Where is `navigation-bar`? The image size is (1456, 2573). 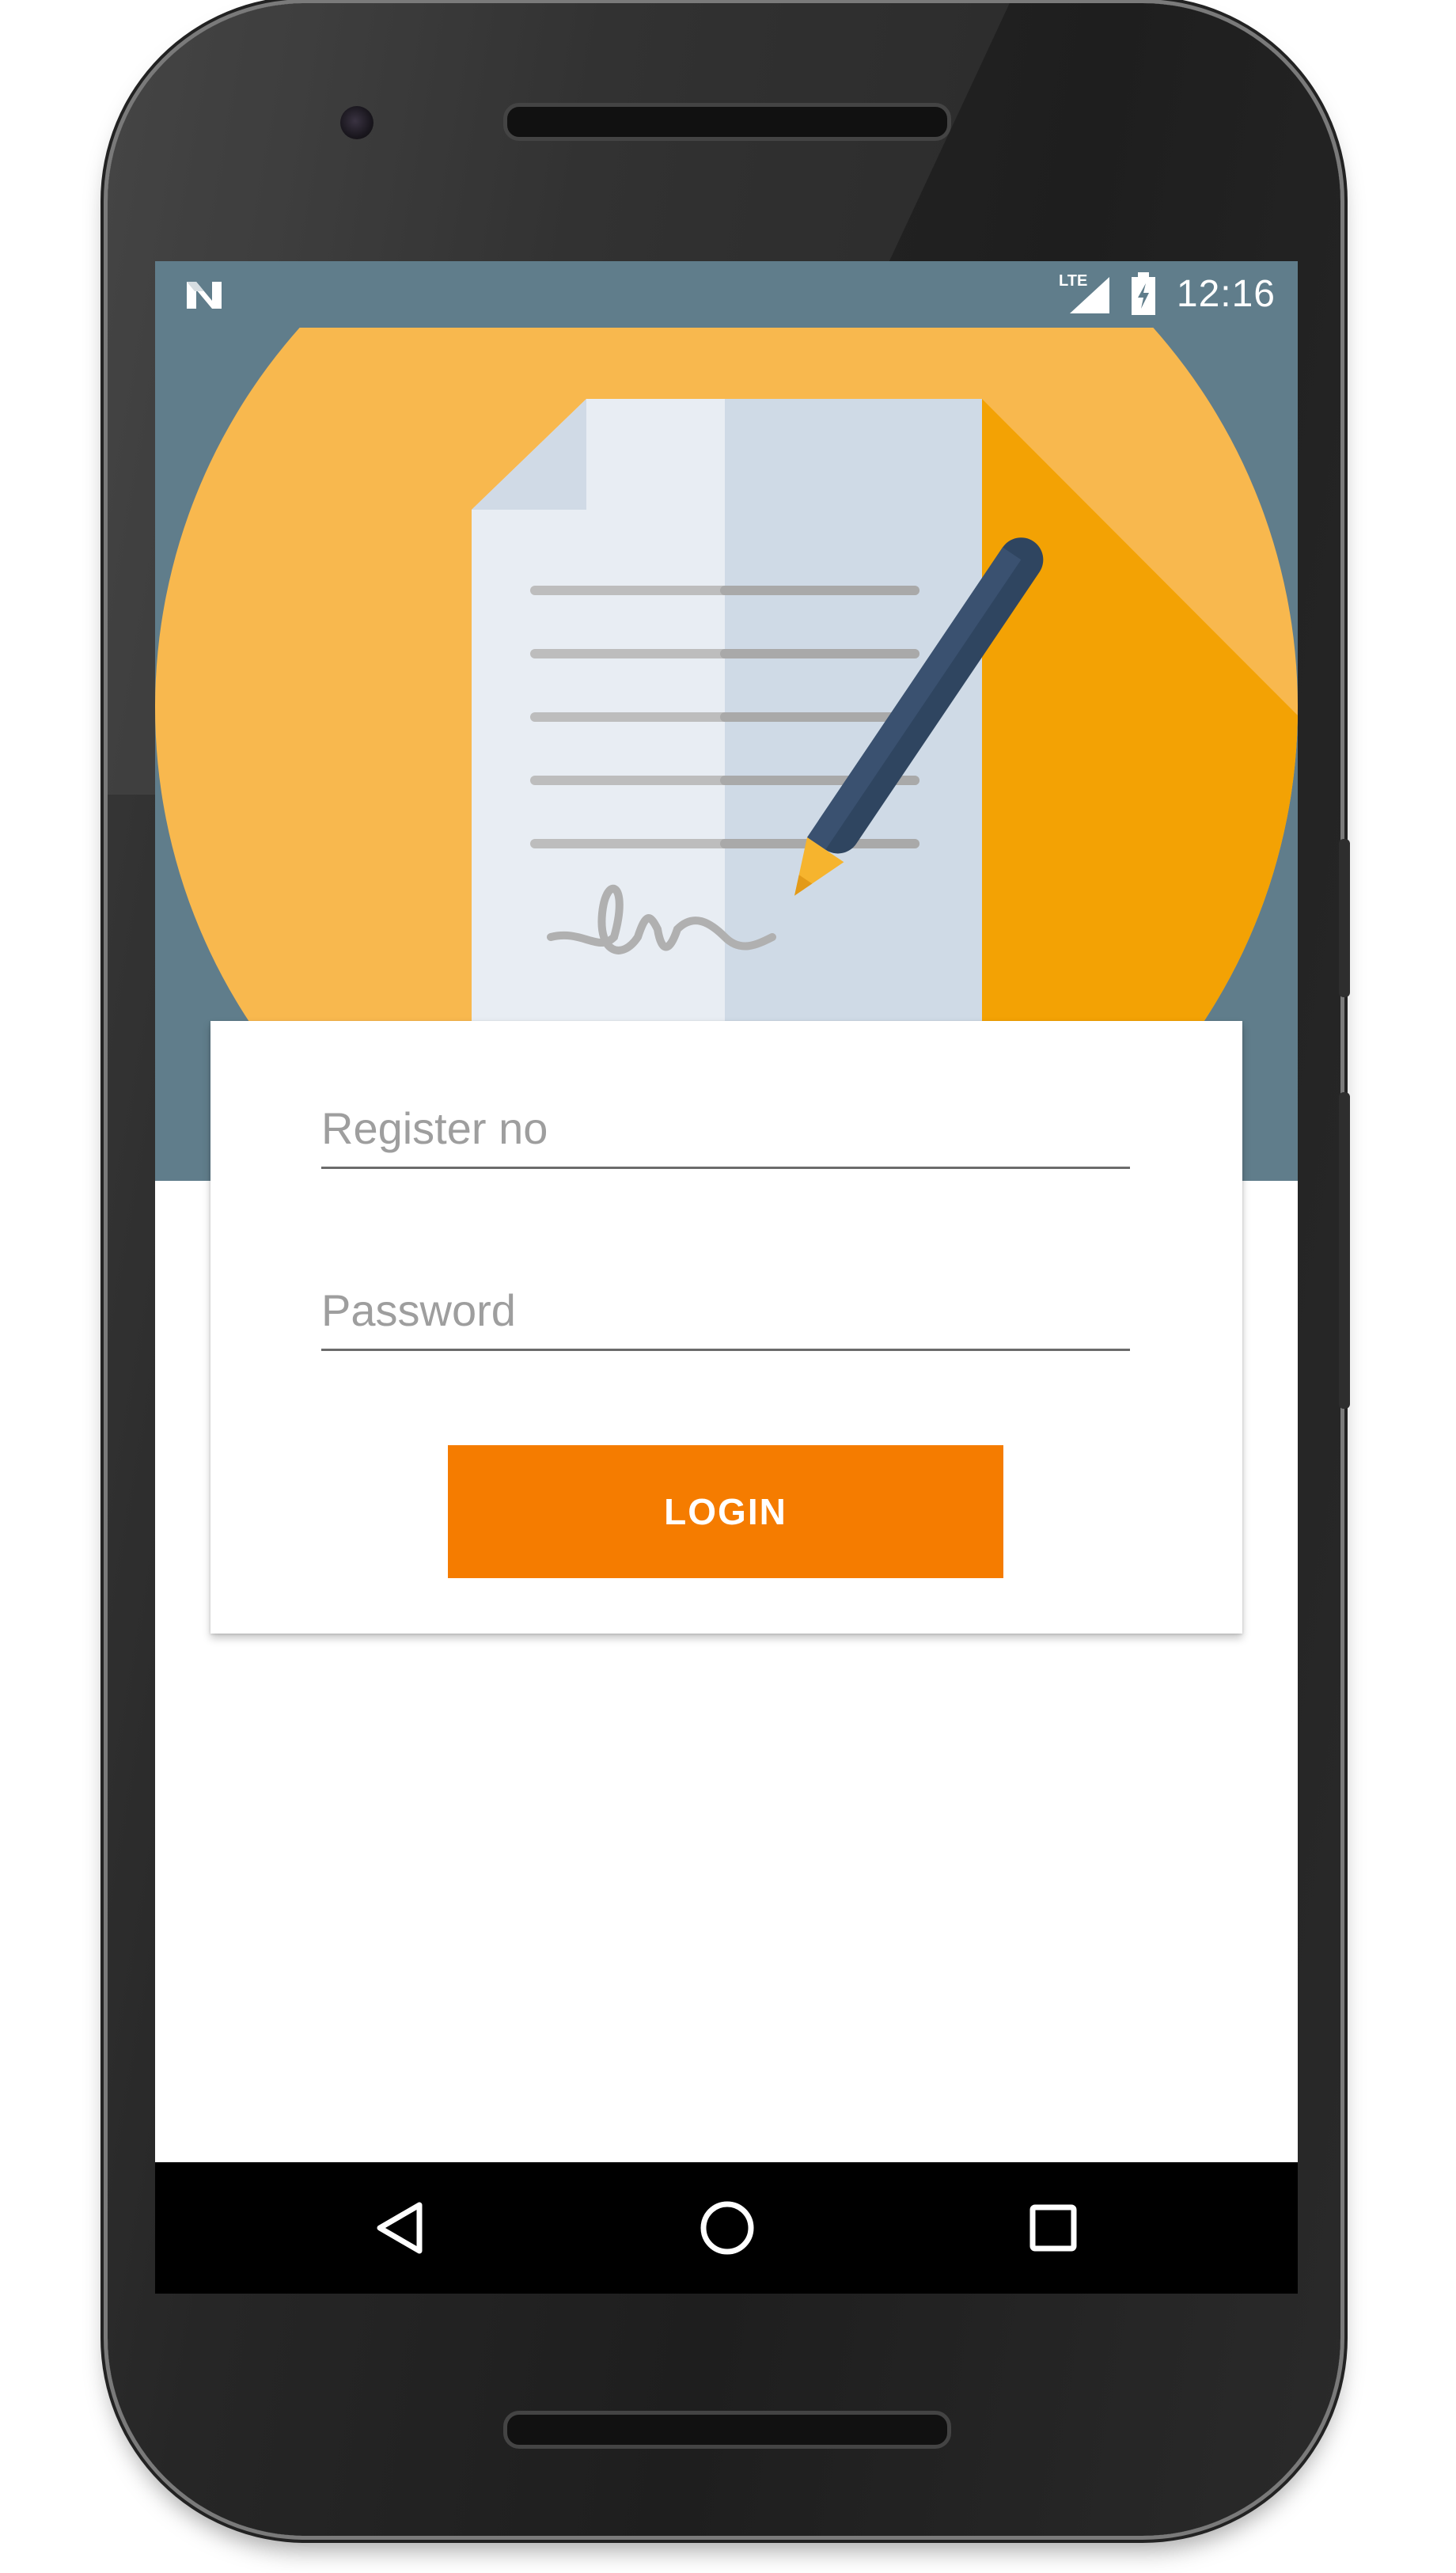
navigation-bar is located at coordinates (726, 2228).